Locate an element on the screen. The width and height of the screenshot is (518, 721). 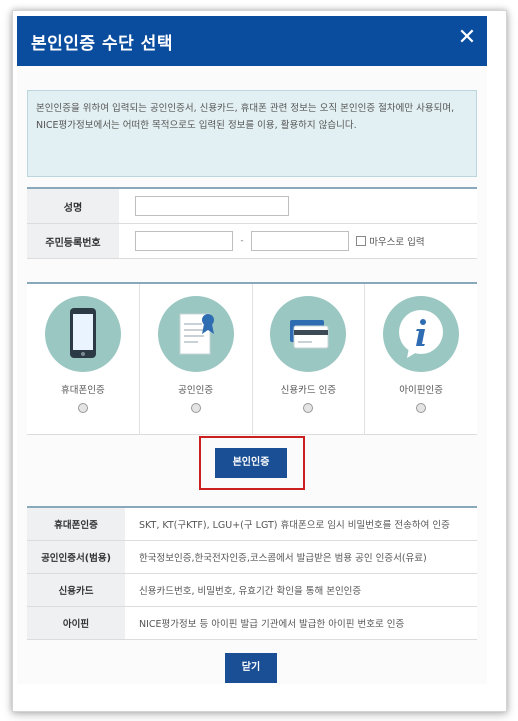
method-certificate: 공인인증 is located at coordinates (196, 359).